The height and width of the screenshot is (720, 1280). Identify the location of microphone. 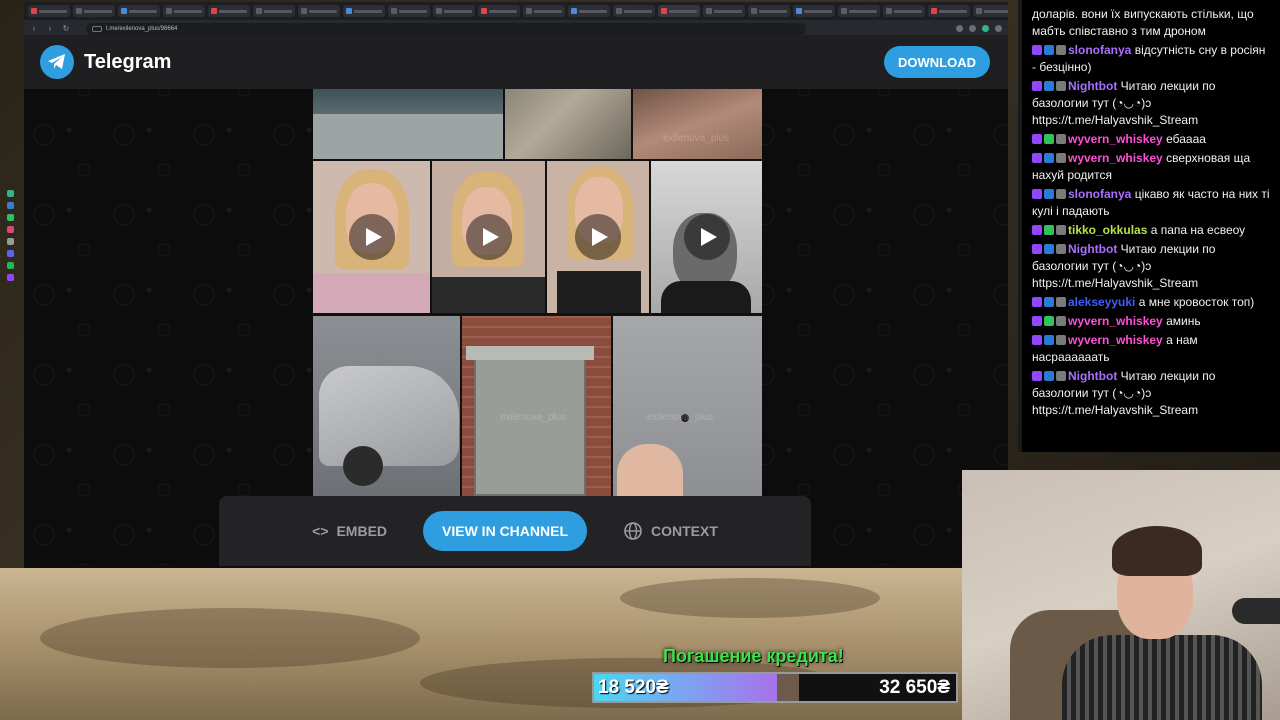
(1256, 611).